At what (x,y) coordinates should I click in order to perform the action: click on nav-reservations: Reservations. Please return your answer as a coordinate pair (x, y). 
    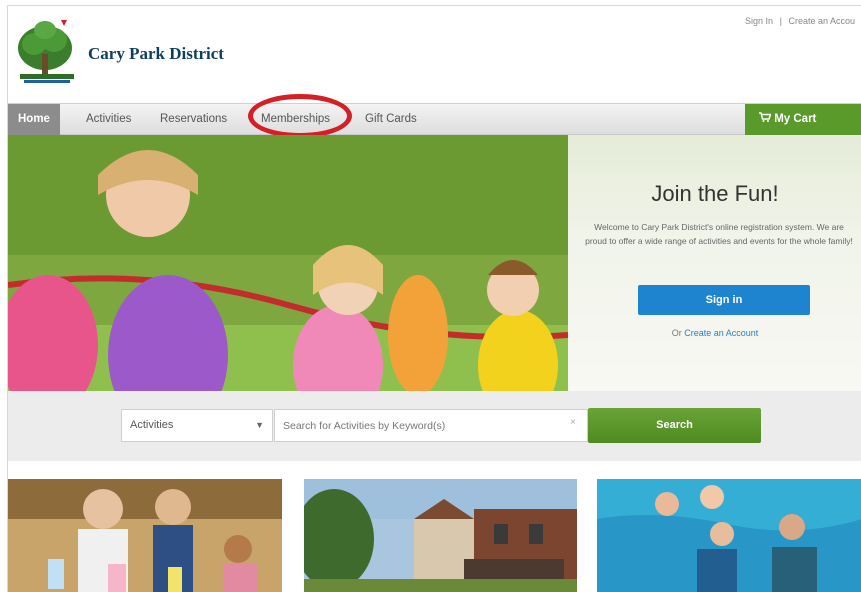
    Looking at the image, I should click on (193, 119).